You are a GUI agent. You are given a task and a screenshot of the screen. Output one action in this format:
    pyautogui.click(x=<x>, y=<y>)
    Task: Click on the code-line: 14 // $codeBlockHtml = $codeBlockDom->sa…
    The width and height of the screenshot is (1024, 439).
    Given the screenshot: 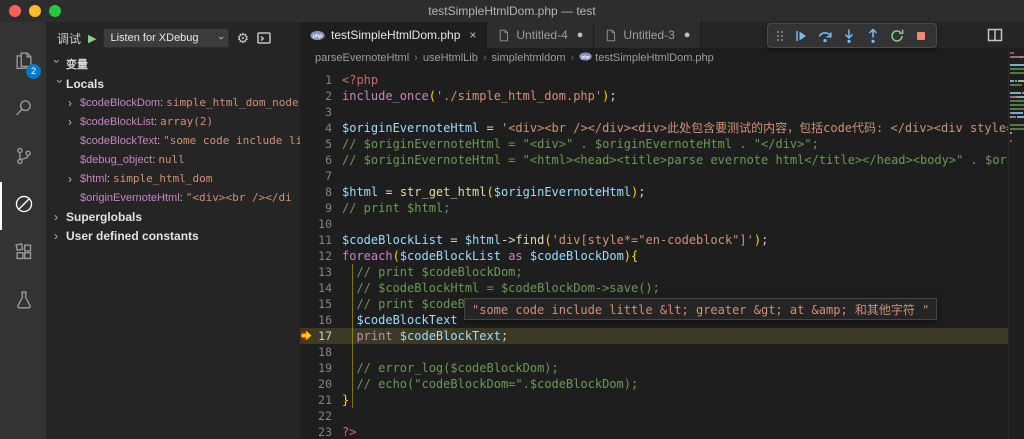 What is the action you would take?
    pyautogui.click(x=654, y=288)
    